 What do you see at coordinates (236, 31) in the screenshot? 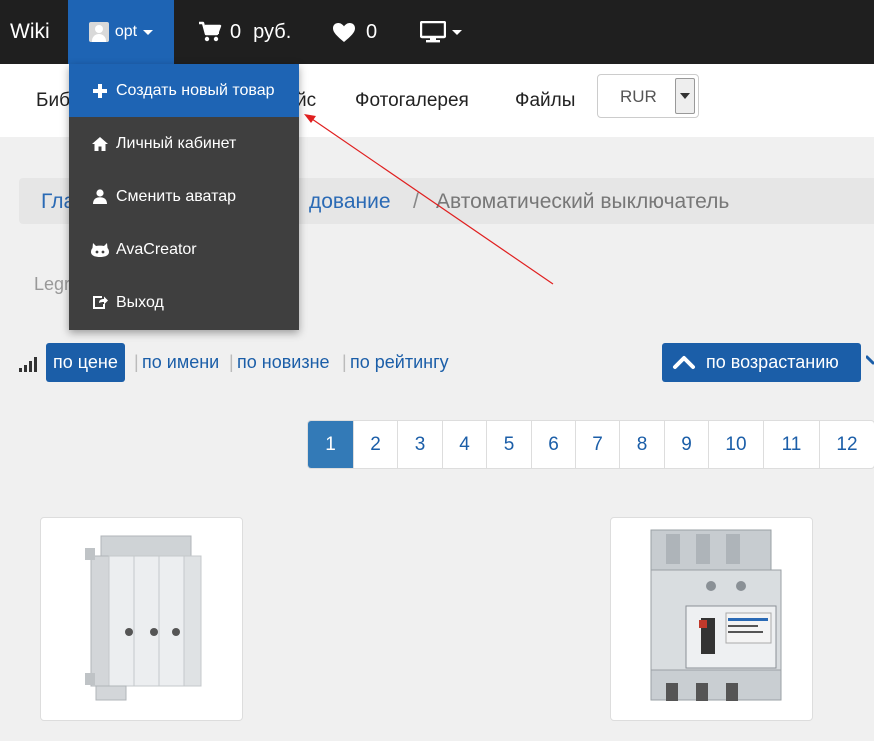
I see `cart-count: 0` at bounding box center [236, 31].